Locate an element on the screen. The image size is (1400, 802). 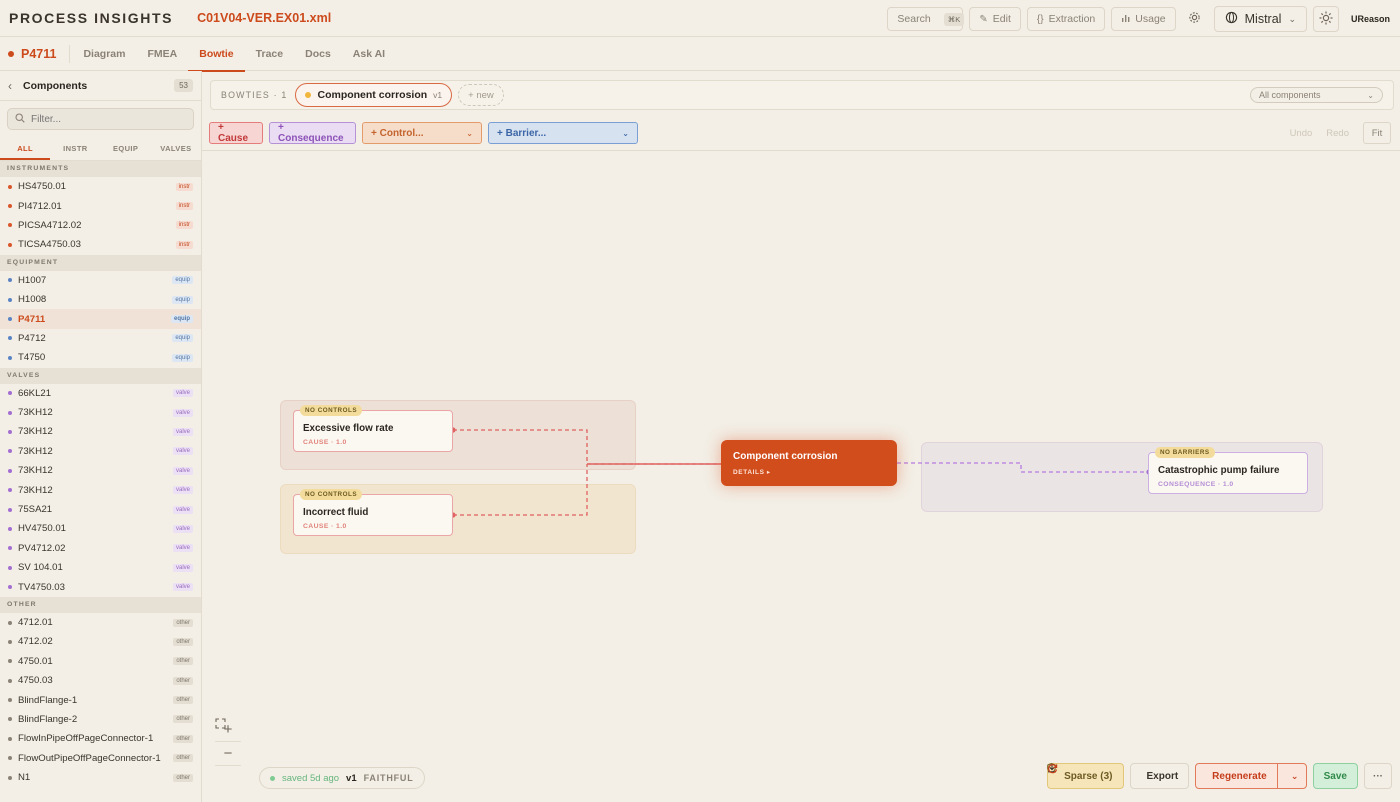
component-item: 4750.01 other is located at coordinates (100, 661).